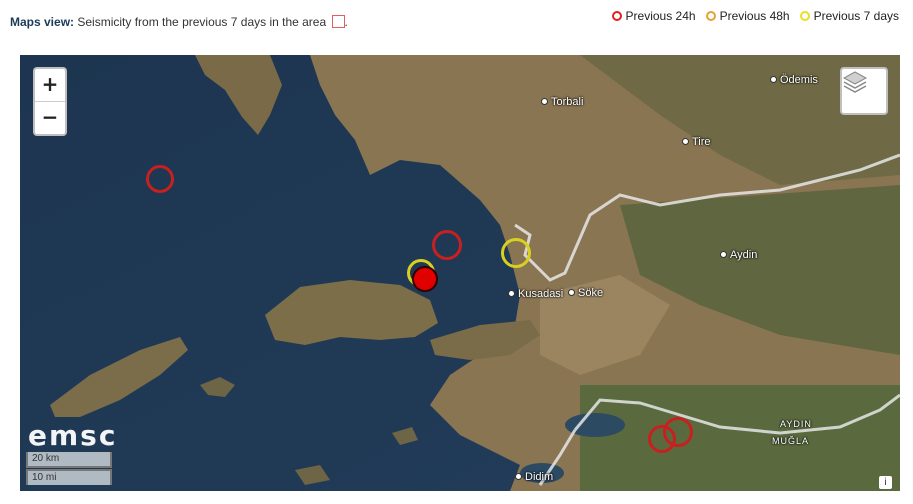  Describe the element at coordinates (73, 435) in the screenshot. I see `emsc-logo: emsc` at that location.